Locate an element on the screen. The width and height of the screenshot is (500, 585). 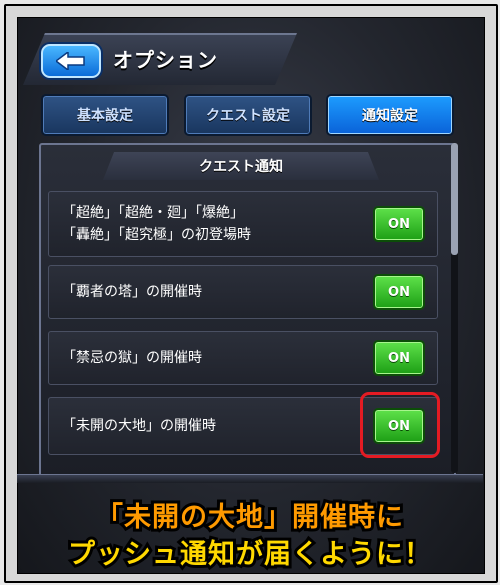
row-label-line: 「未開の大地」の開催時 is located at coordinates (139, 426).